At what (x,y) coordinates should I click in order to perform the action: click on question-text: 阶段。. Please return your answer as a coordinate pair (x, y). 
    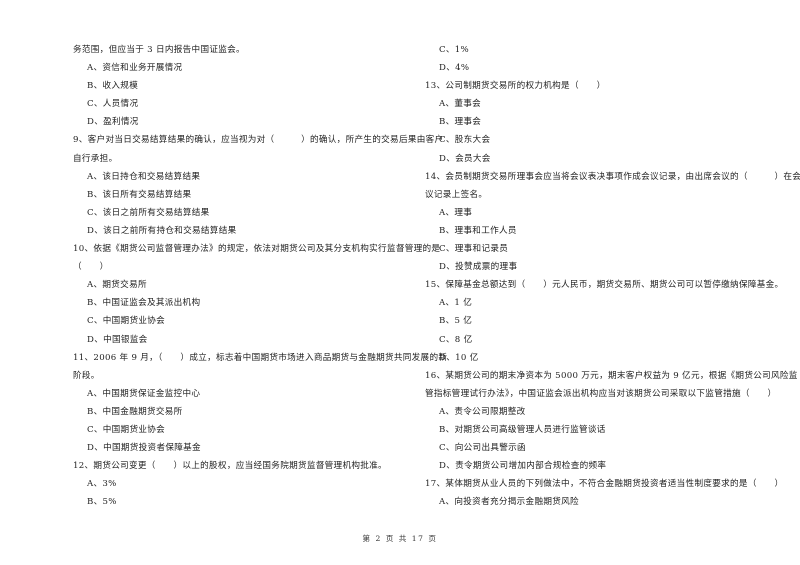
    Looking at the image, I should click on (86, 375).